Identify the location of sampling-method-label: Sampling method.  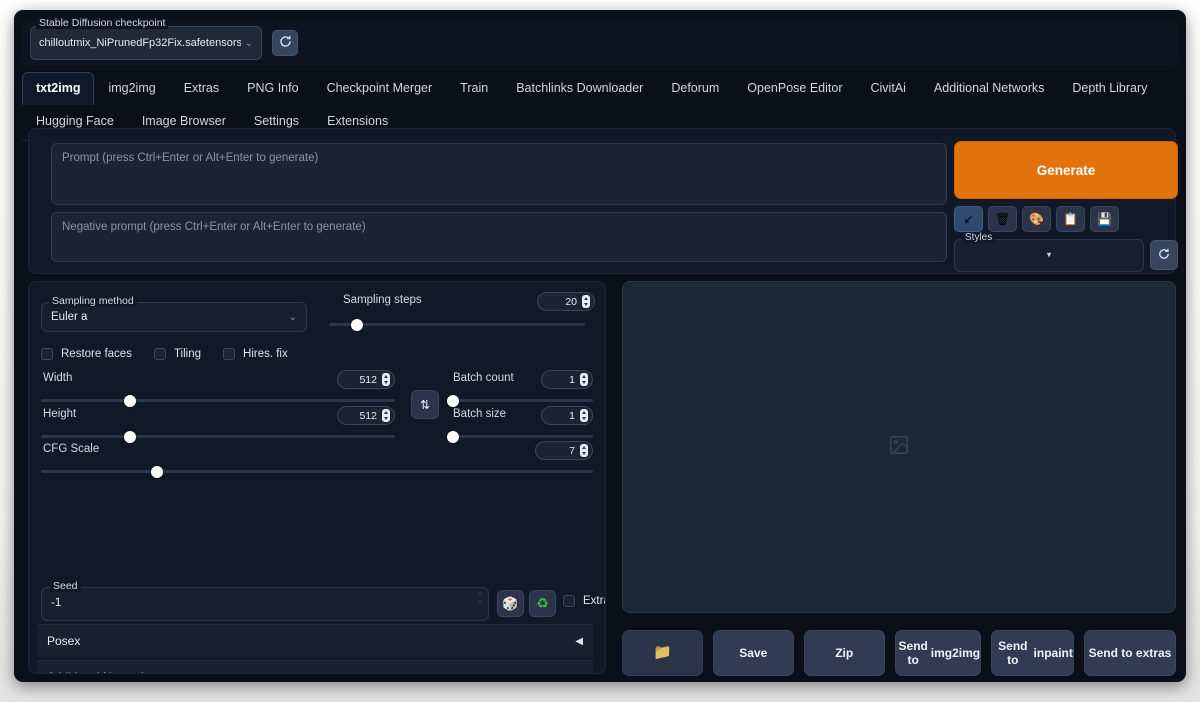
(93, 301).